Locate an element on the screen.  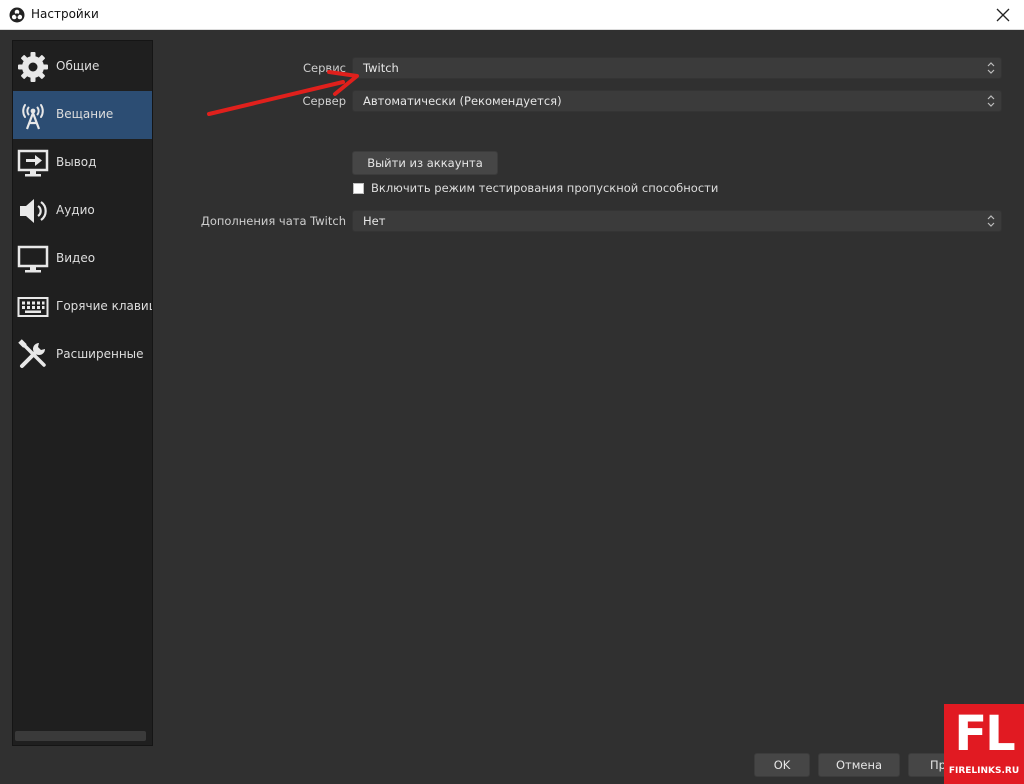
sidebar-item-label: Аудио is located at coordinates (75, 210).